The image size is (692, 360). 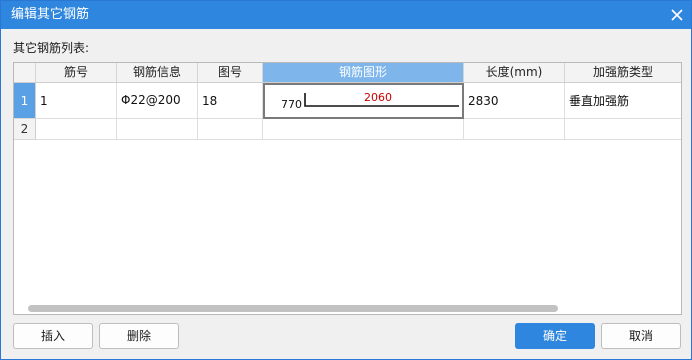 I want to click on cell-text: Φ22@200, so click(x=151, y=100).